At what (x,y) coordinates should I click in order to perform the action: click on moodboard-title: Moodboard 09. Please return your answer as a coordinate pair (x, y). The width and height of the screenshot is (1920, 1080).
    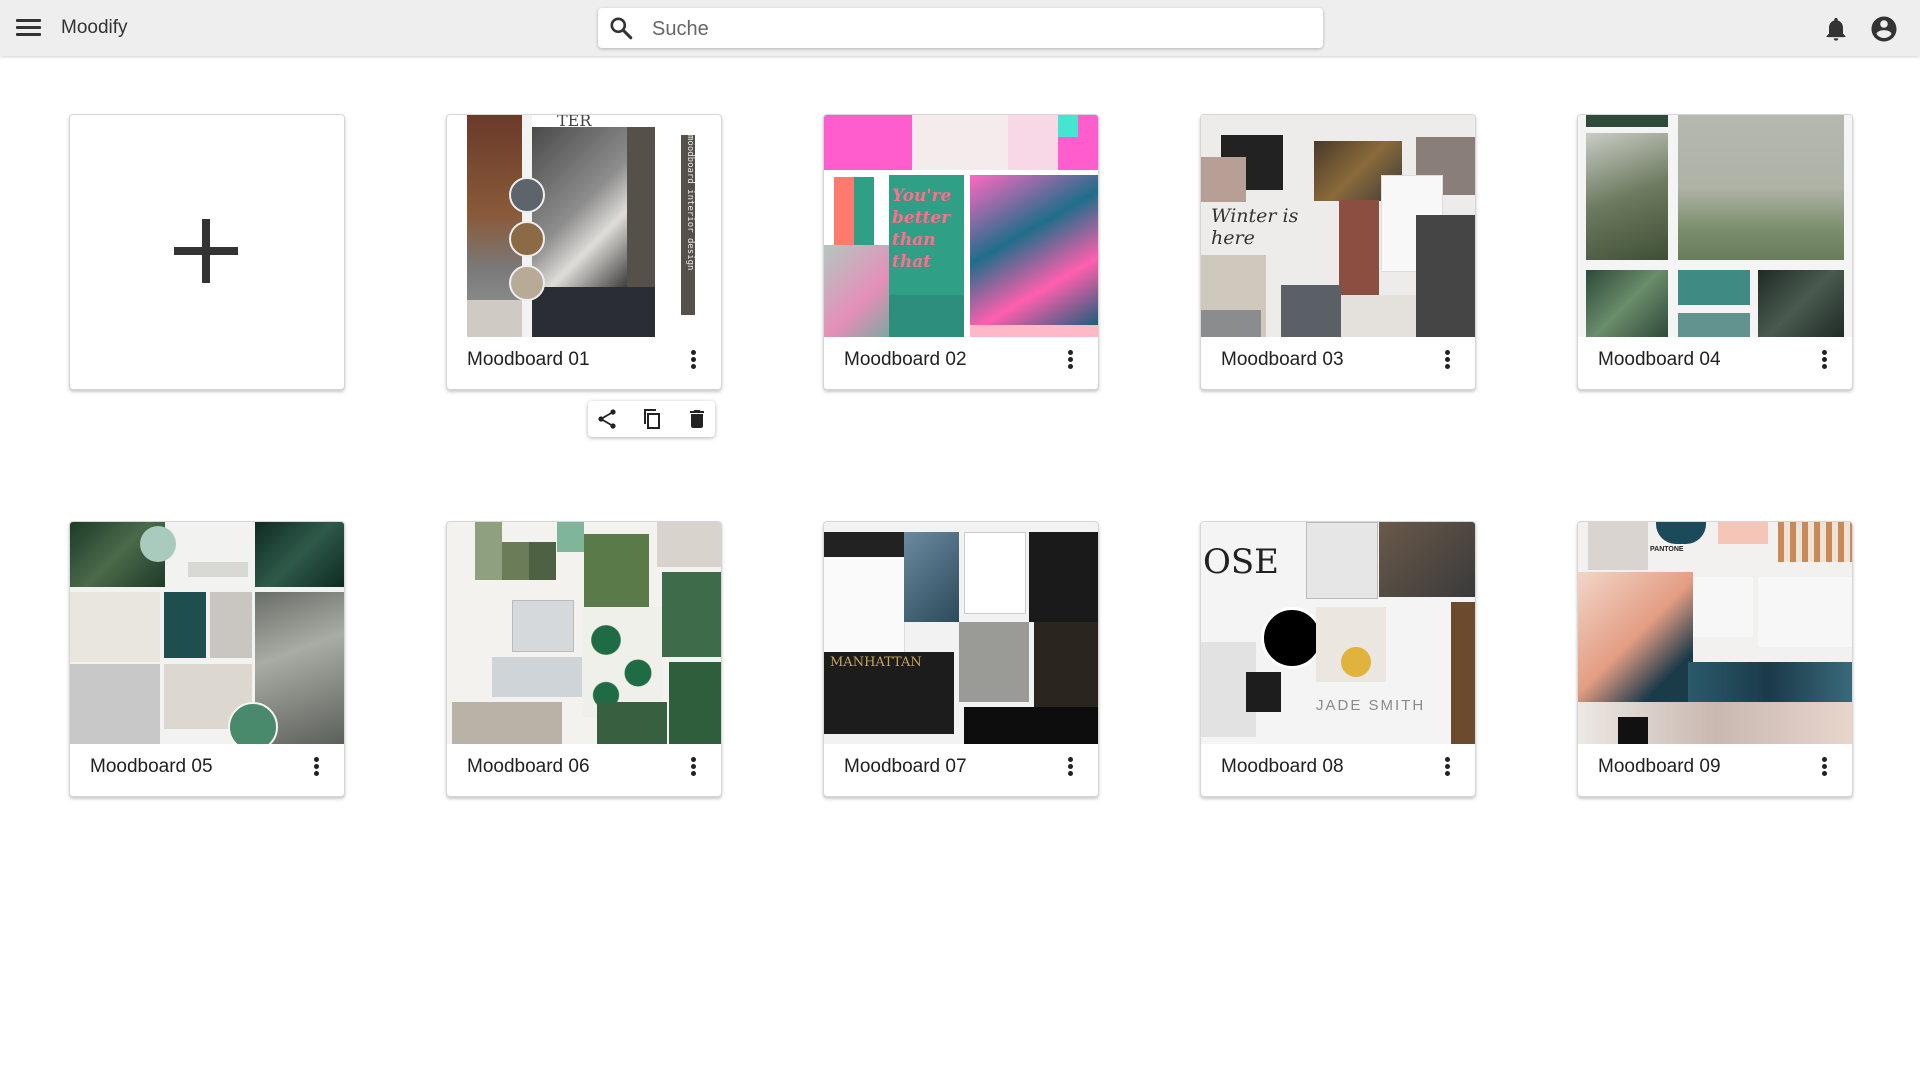
    Looking at the image, I should click on (1659, 766).